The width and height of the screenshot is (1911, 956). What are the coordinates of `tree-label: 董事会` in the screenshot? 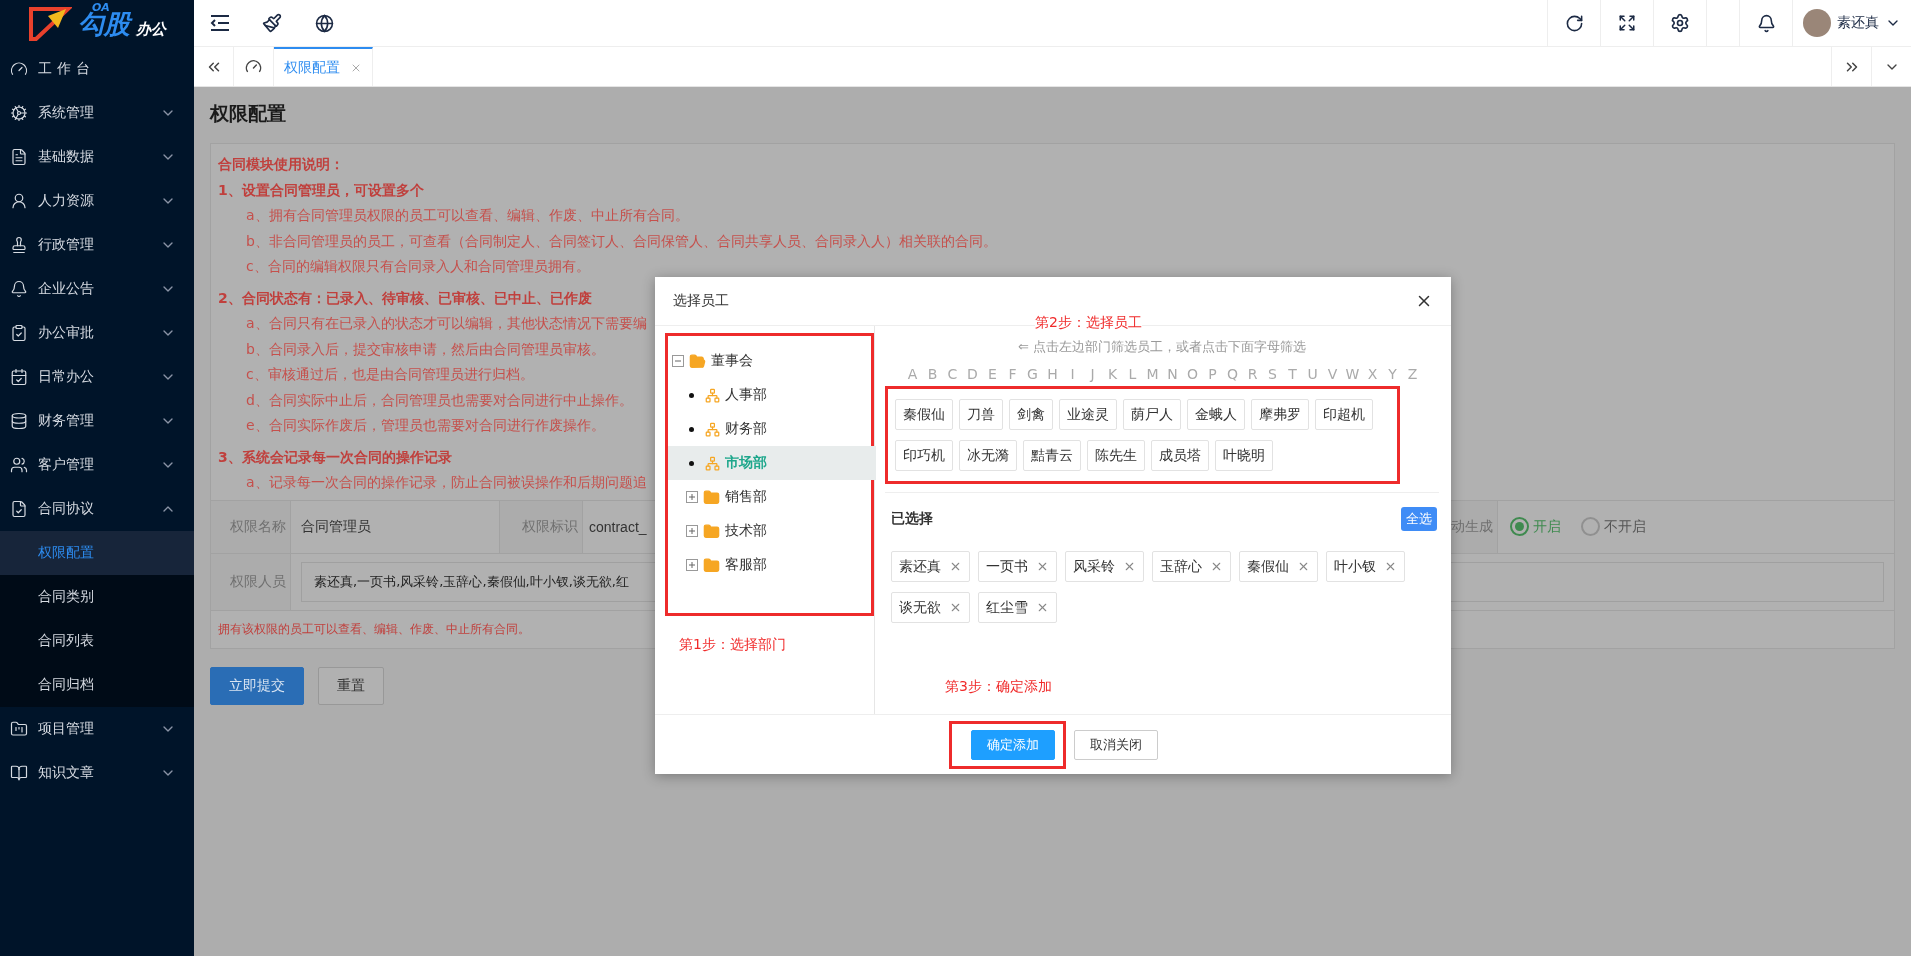 It's located at (732, 361).